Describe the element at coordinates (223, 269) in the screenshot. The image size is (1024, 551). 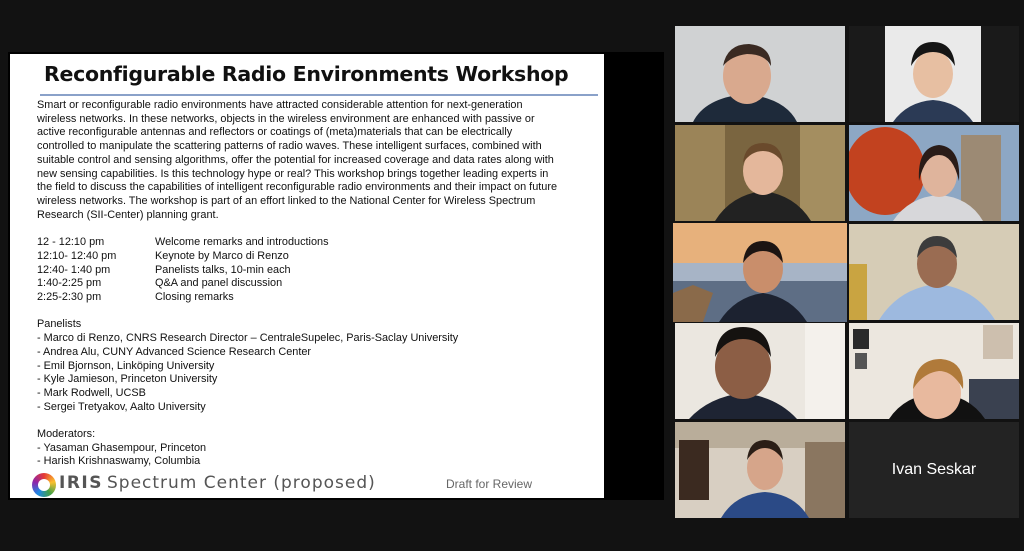
I see `schedule-desc: Panelists talks, 10-min each` at that location.